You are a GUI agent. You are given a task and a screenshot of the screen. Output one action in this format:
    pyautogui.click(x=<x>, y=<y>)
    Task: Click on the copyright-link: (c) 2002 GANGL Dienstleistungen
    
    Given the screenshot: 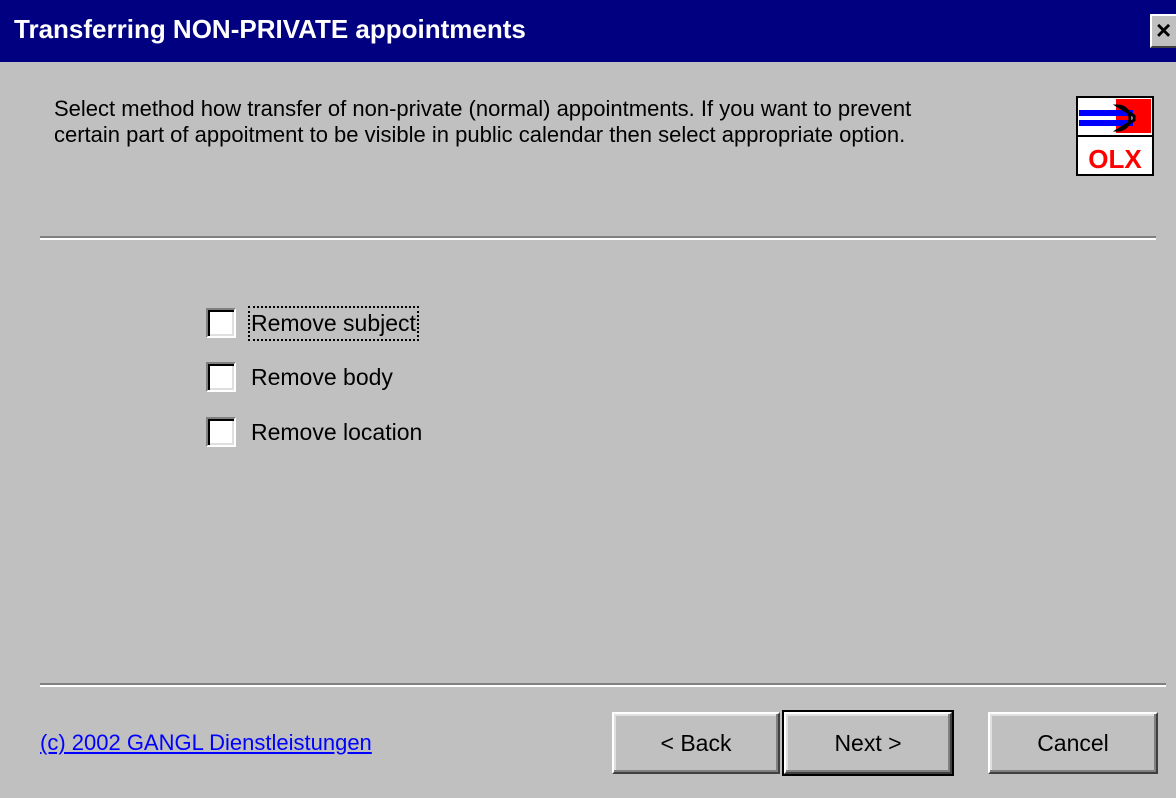 What is the action you would take?
    pyautogui.click(x=206, y=743)
    